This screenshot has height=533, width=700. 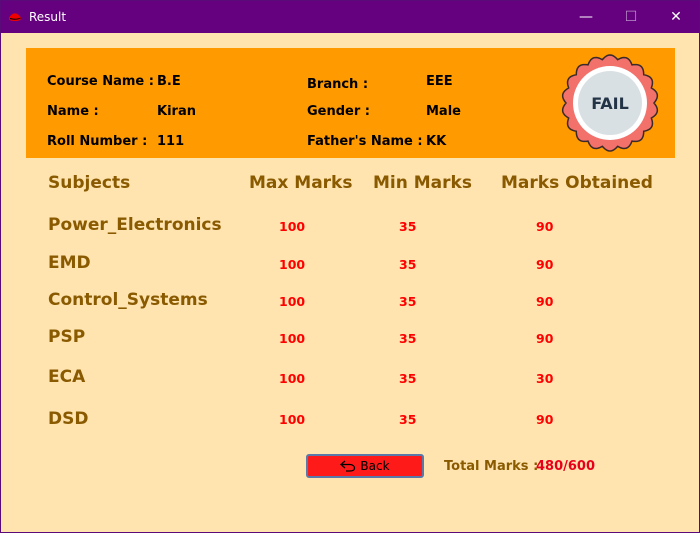 What do you see at coordinates (15, 17) in the screenshot?
I see `red-hat-icon` at bounding box center [15, 17].